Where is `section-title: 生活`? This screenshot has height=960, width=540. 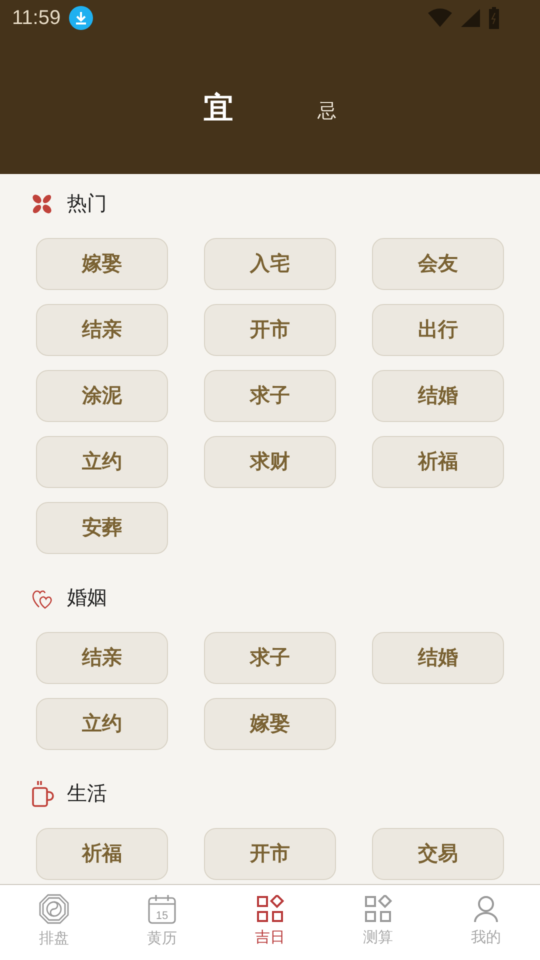
section-title: 生活 is located at coordinates (87, 794).